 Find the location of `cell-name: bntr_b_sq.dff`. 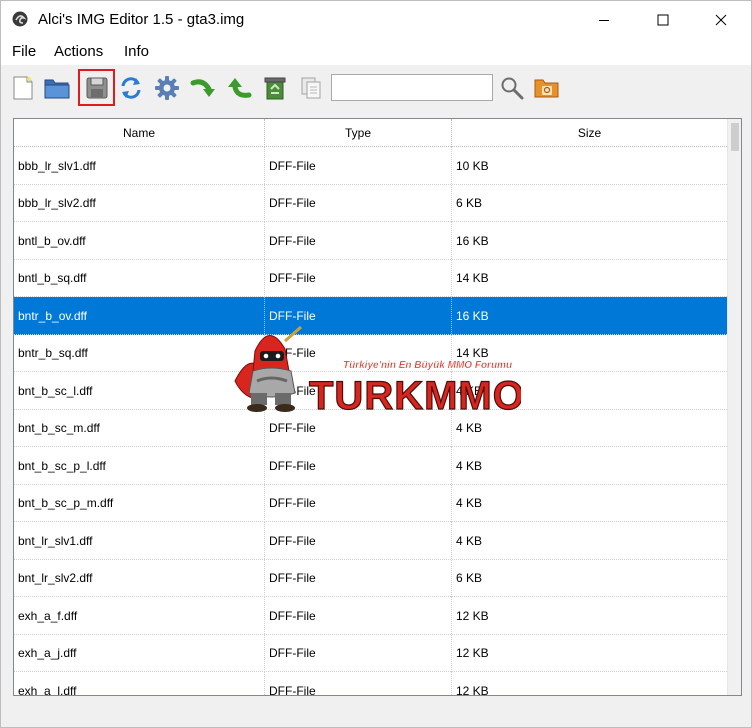

cell-name: bntr_b_sq.dff is located at coordinates (139, 353).